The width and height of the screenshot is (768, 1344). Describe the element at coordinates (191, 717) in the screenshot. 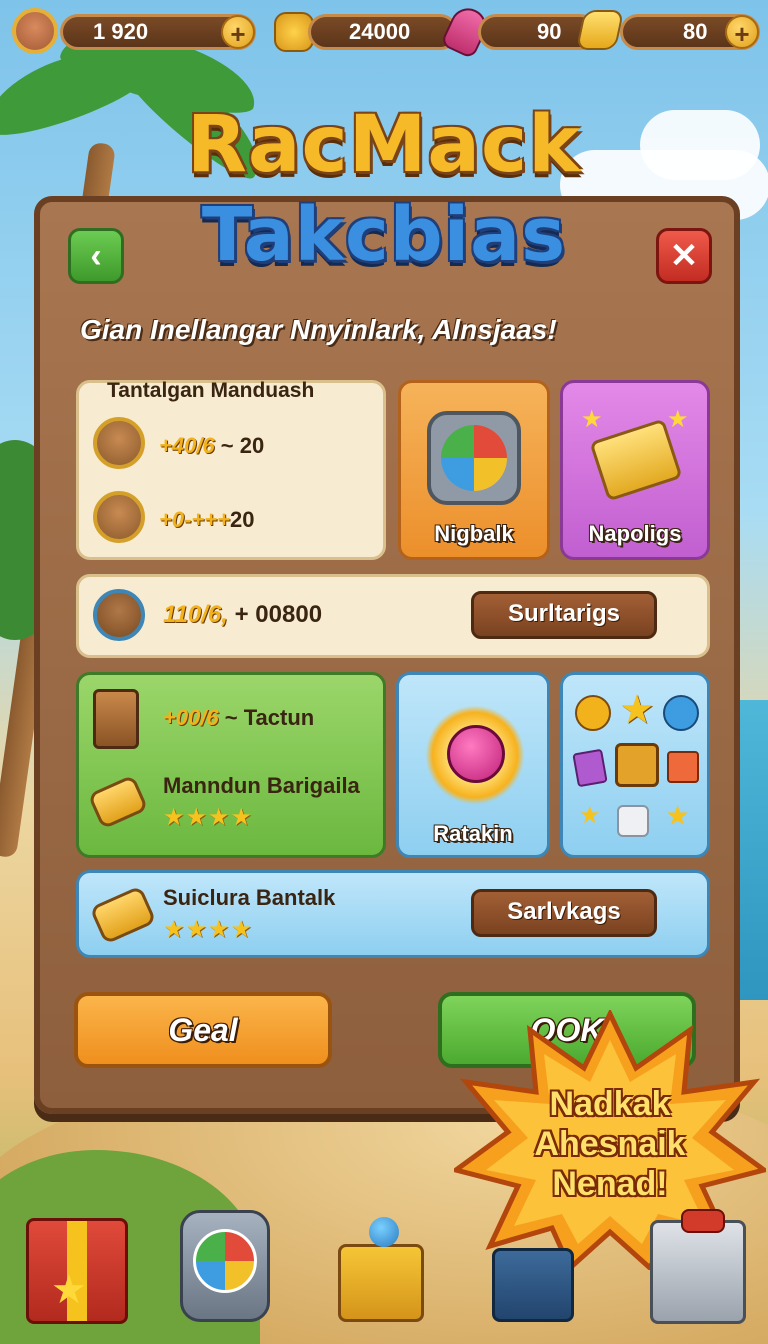

I see `card4-bonus: +00/6` at that location.